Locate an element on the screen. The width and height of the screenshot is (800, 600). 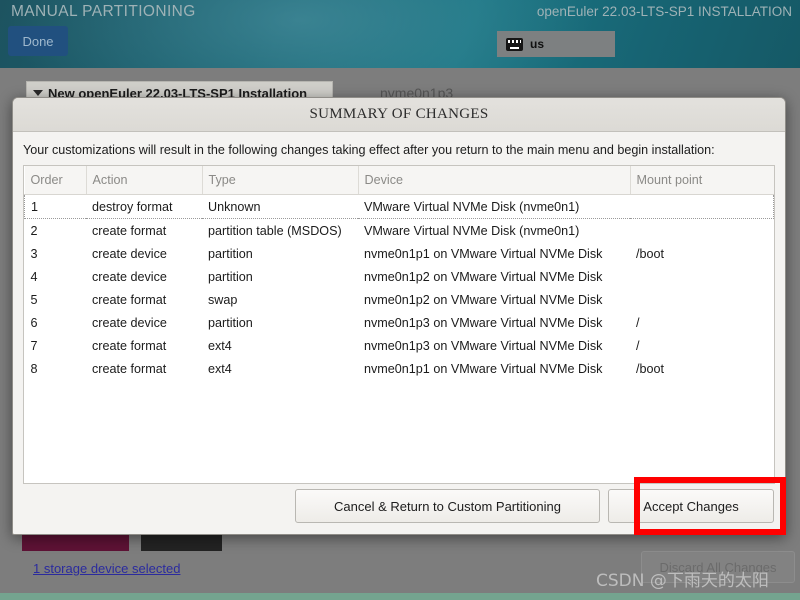
column-header-mount-point: Mount point is located at coordinates (702, 180).